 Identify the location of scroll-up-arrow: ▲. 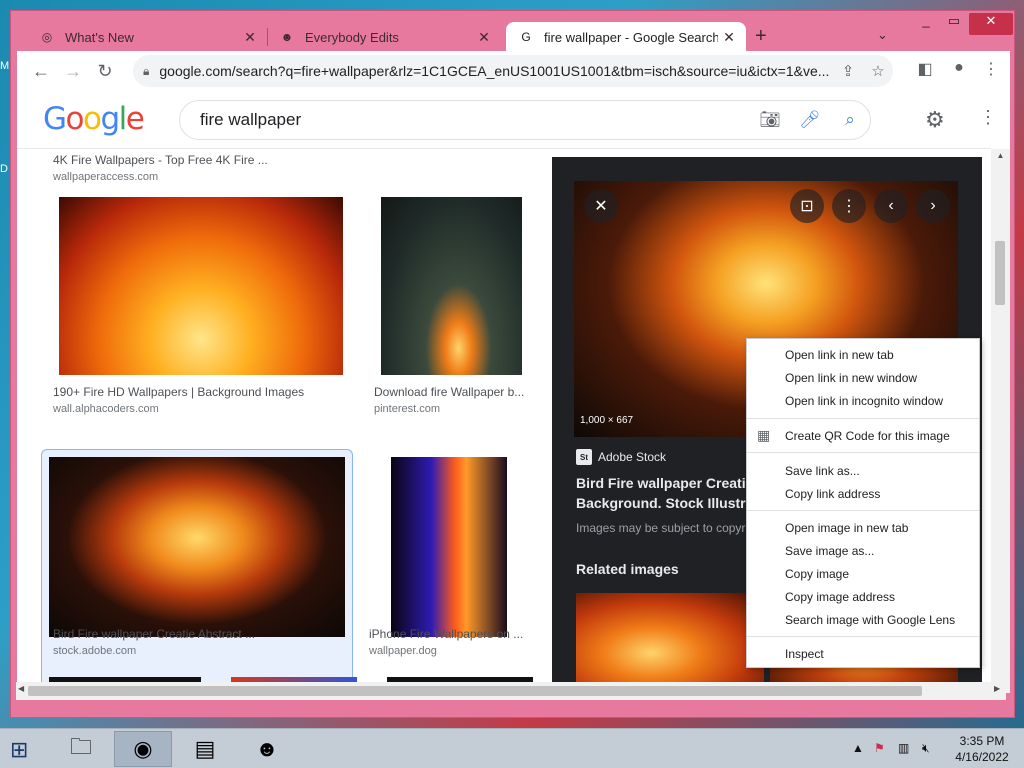
(1000, 155).